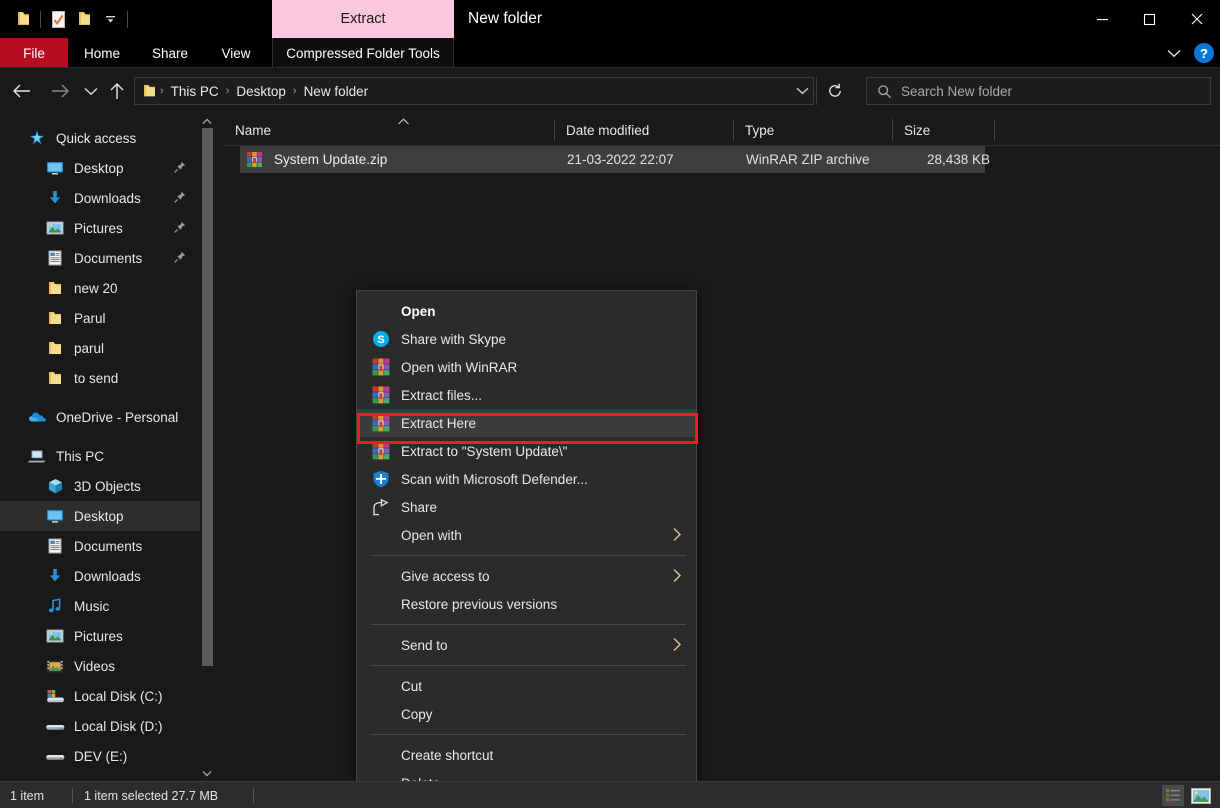 Image resolution: width=1220 pixels, height=808 pixels. What do you see at coordinates (363, 19) in the screenshot?
I see `contextual-tab-extract: Extract` at bounding box center [363, 19].